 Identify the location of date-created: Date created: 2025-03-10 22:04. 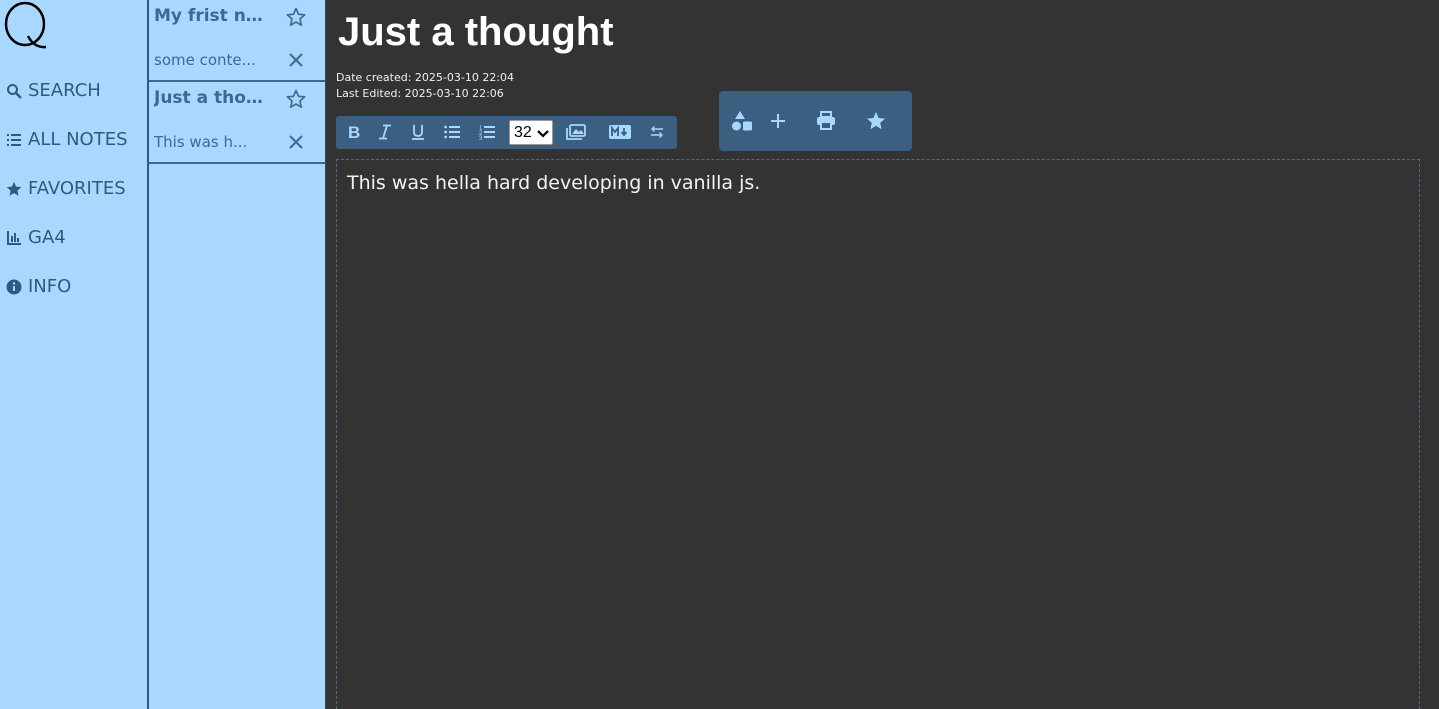
(425, 77).